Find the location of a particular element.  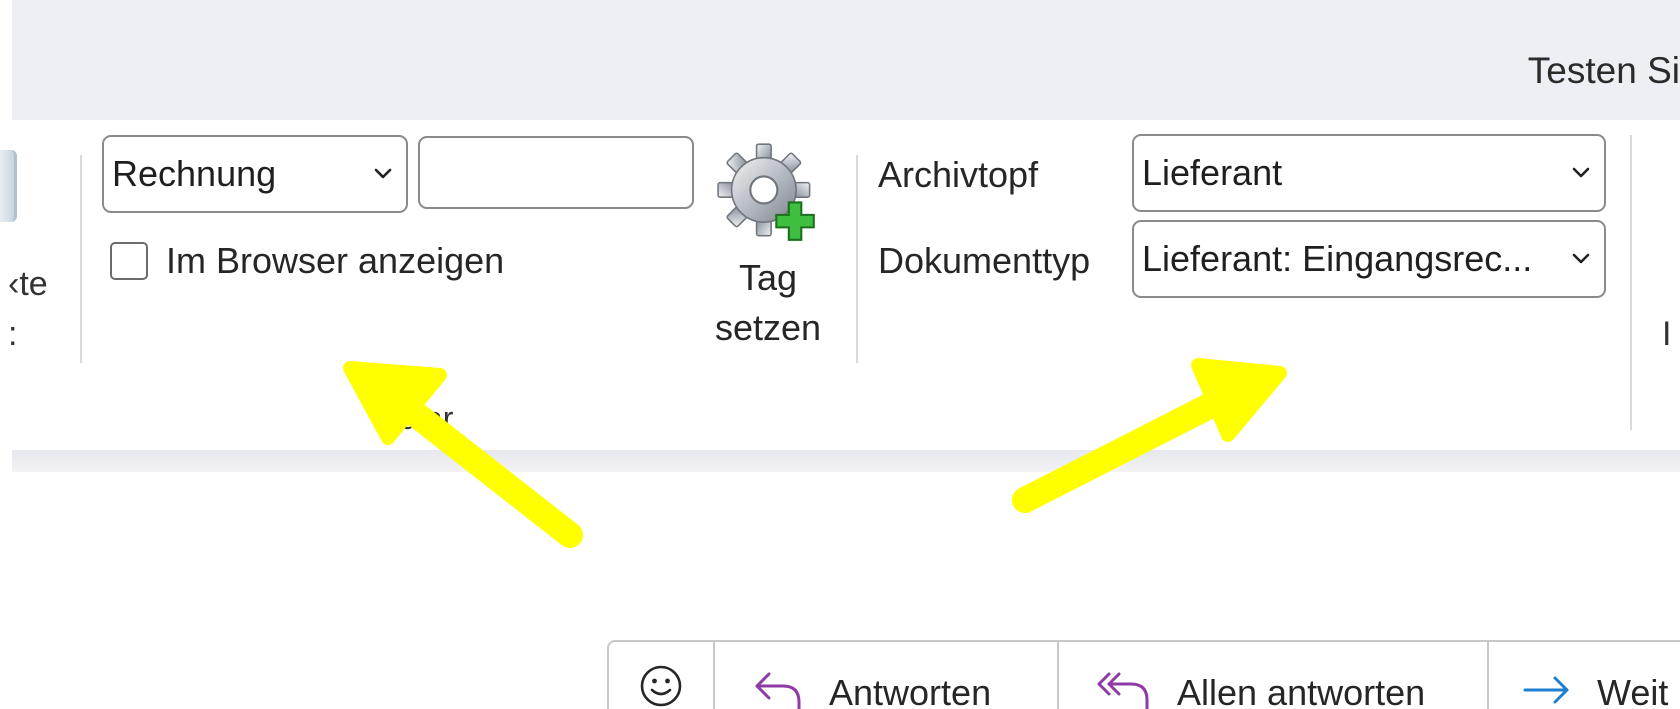

message-action-toolbar: Antworten Allen antworten Weit is located at coordinates (1143, 674).